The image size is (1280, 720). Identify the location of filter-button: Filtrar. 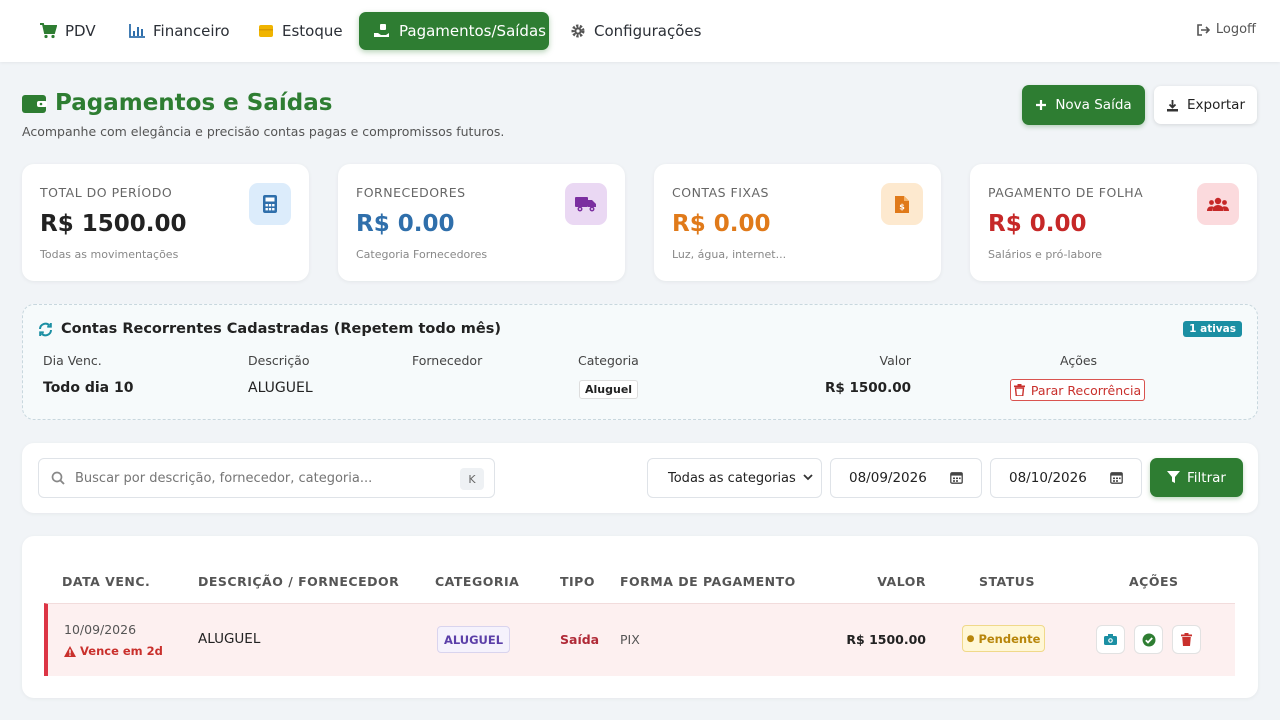
(1196, 477).